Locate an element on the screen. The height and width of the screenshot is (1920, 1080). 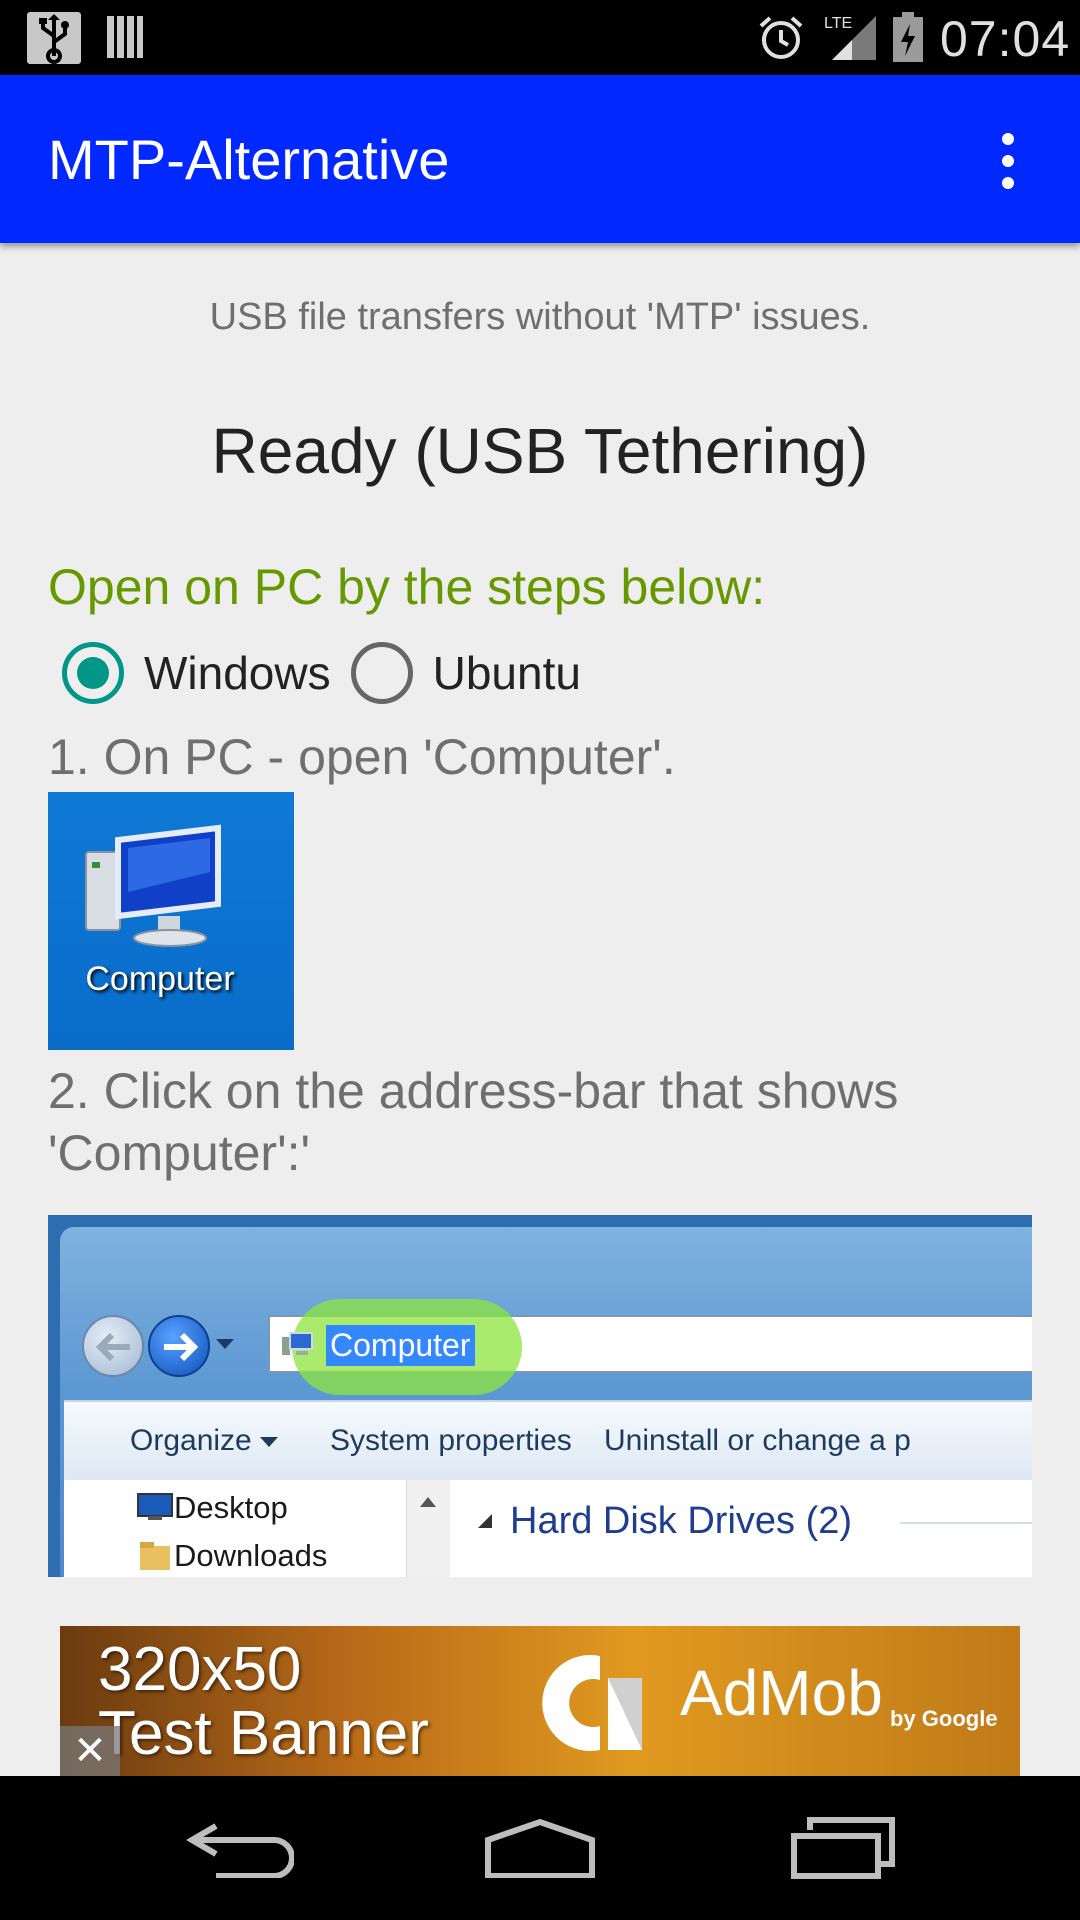
scroll-up-arrow-icon is located at coordinates (428, 1502).